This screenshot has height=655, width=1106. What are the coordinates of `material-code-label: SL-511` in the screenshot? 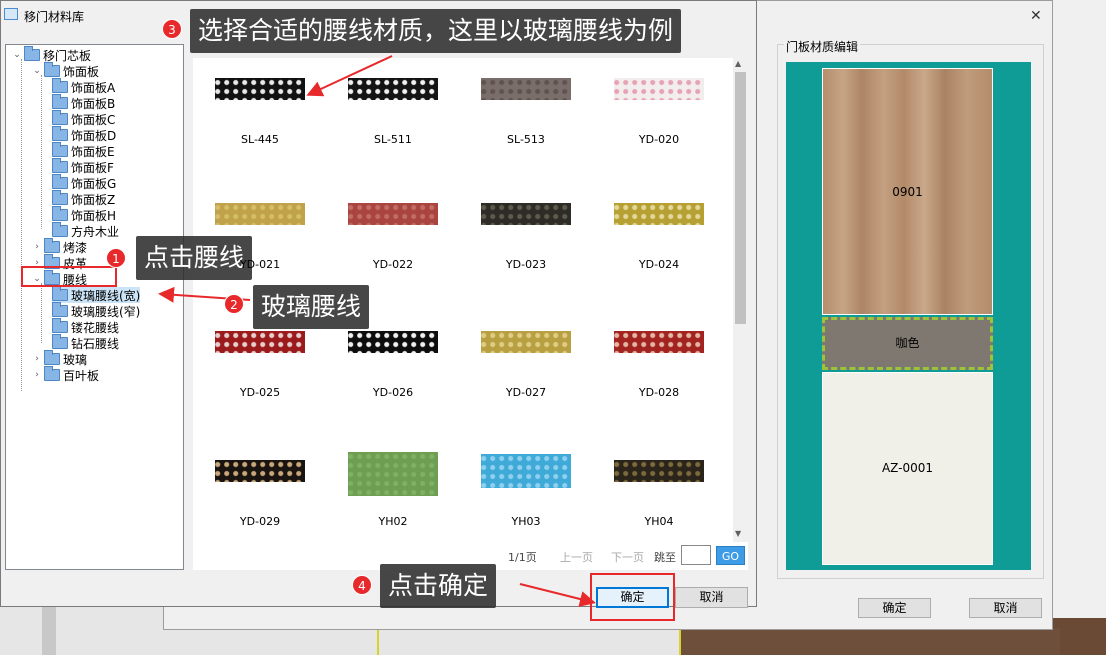 It's located at (393, 139).